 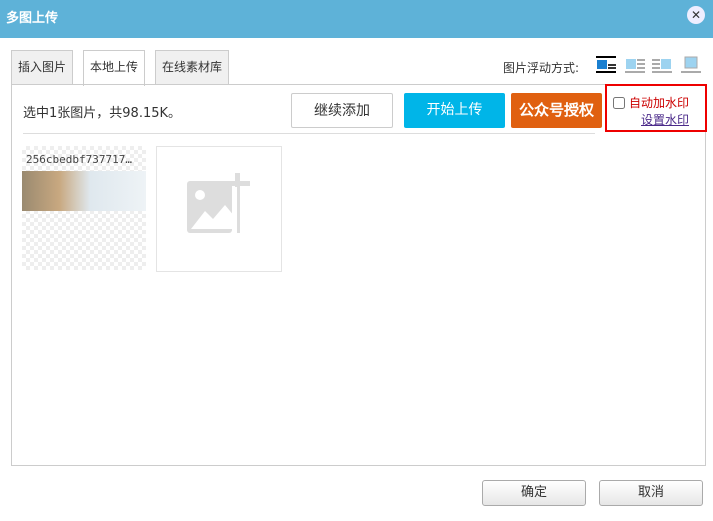 I want to click on auth-button: 公众号授权, so click(x=556, y=110).